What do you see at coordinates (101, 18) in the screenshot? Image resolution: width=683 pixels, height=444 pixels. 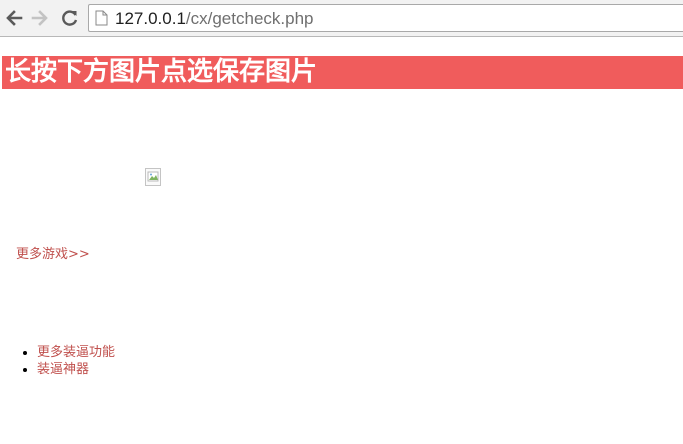 I see `page-icon` at bounding box center [101, 18].